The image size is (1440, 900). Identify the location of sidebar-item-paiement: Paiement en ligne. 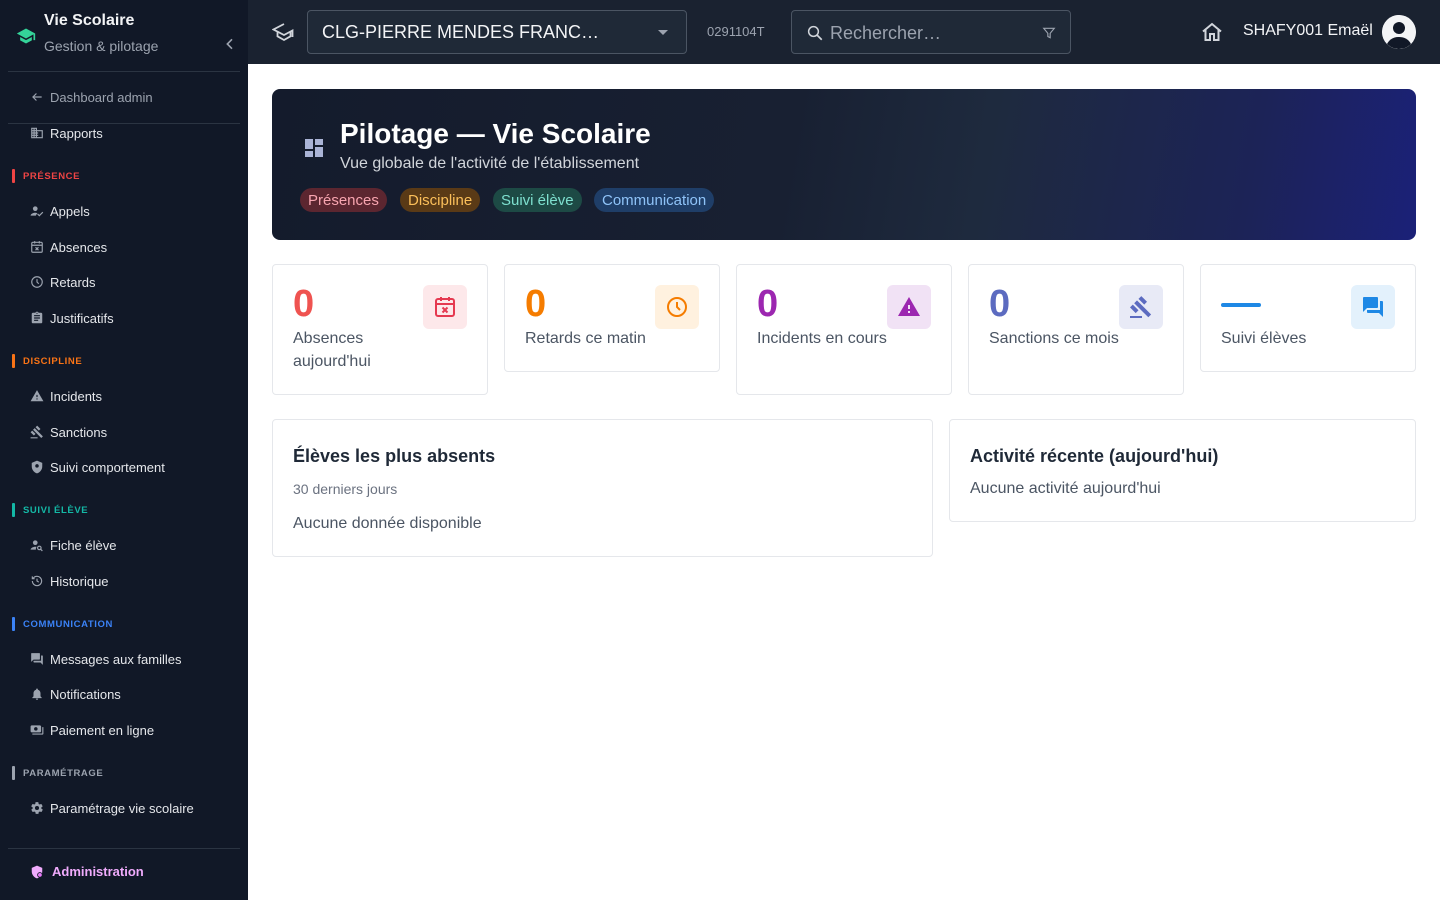
(135, 730).